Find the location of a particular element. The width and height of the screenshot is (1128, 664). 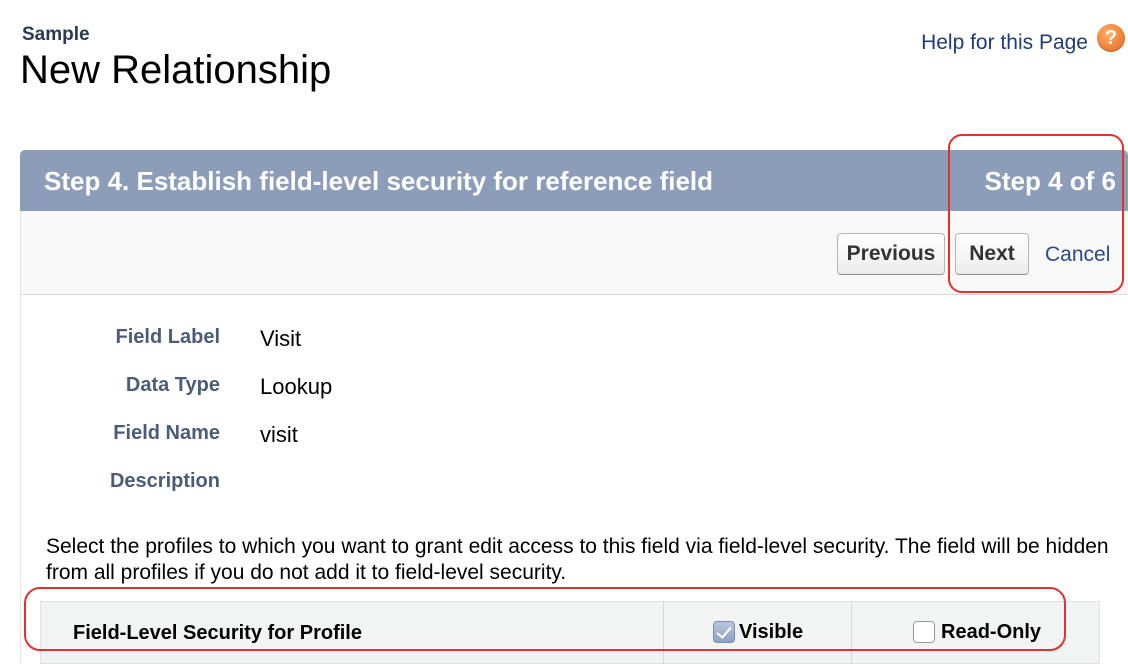

profile-column-header: Field-Level Security for Profile is located at coordinates (217, 633).